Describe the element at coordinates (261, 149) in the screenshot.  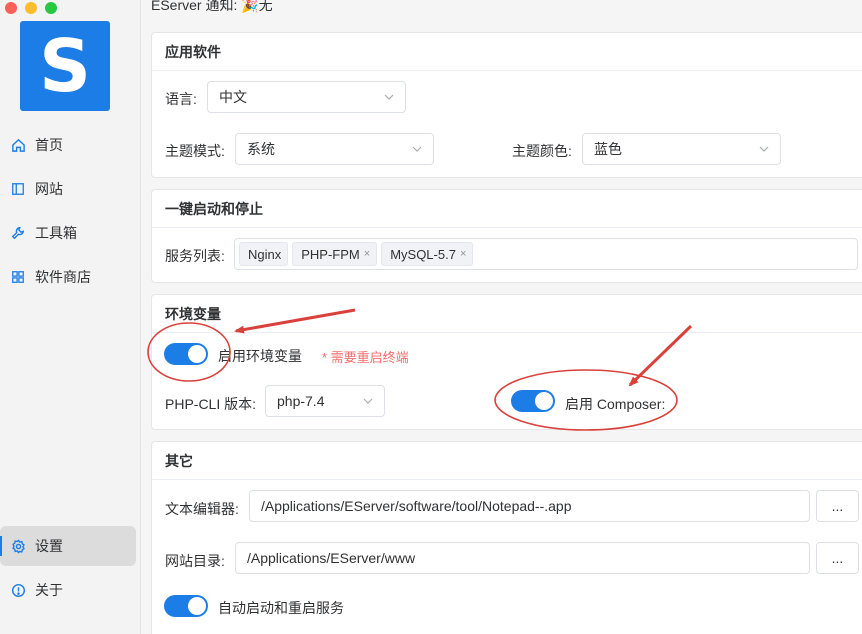
I see `theme-mode-value: 系统` at that location.